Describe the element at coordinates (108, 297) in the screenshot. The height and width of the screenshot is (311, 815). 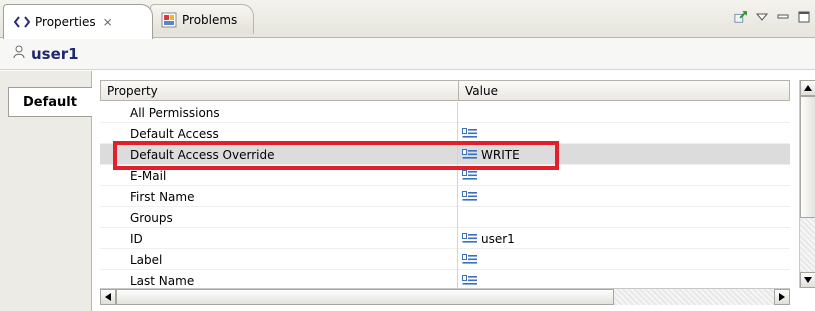
I see `scroll-left-button` at that location.